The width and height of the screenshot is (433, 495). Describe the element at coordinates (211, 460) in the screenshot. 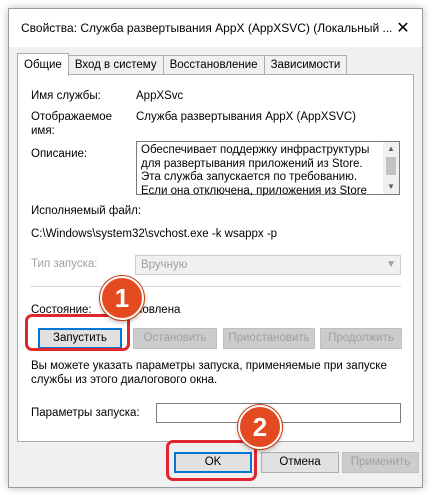

I see `ok-button-highlight` at that location.